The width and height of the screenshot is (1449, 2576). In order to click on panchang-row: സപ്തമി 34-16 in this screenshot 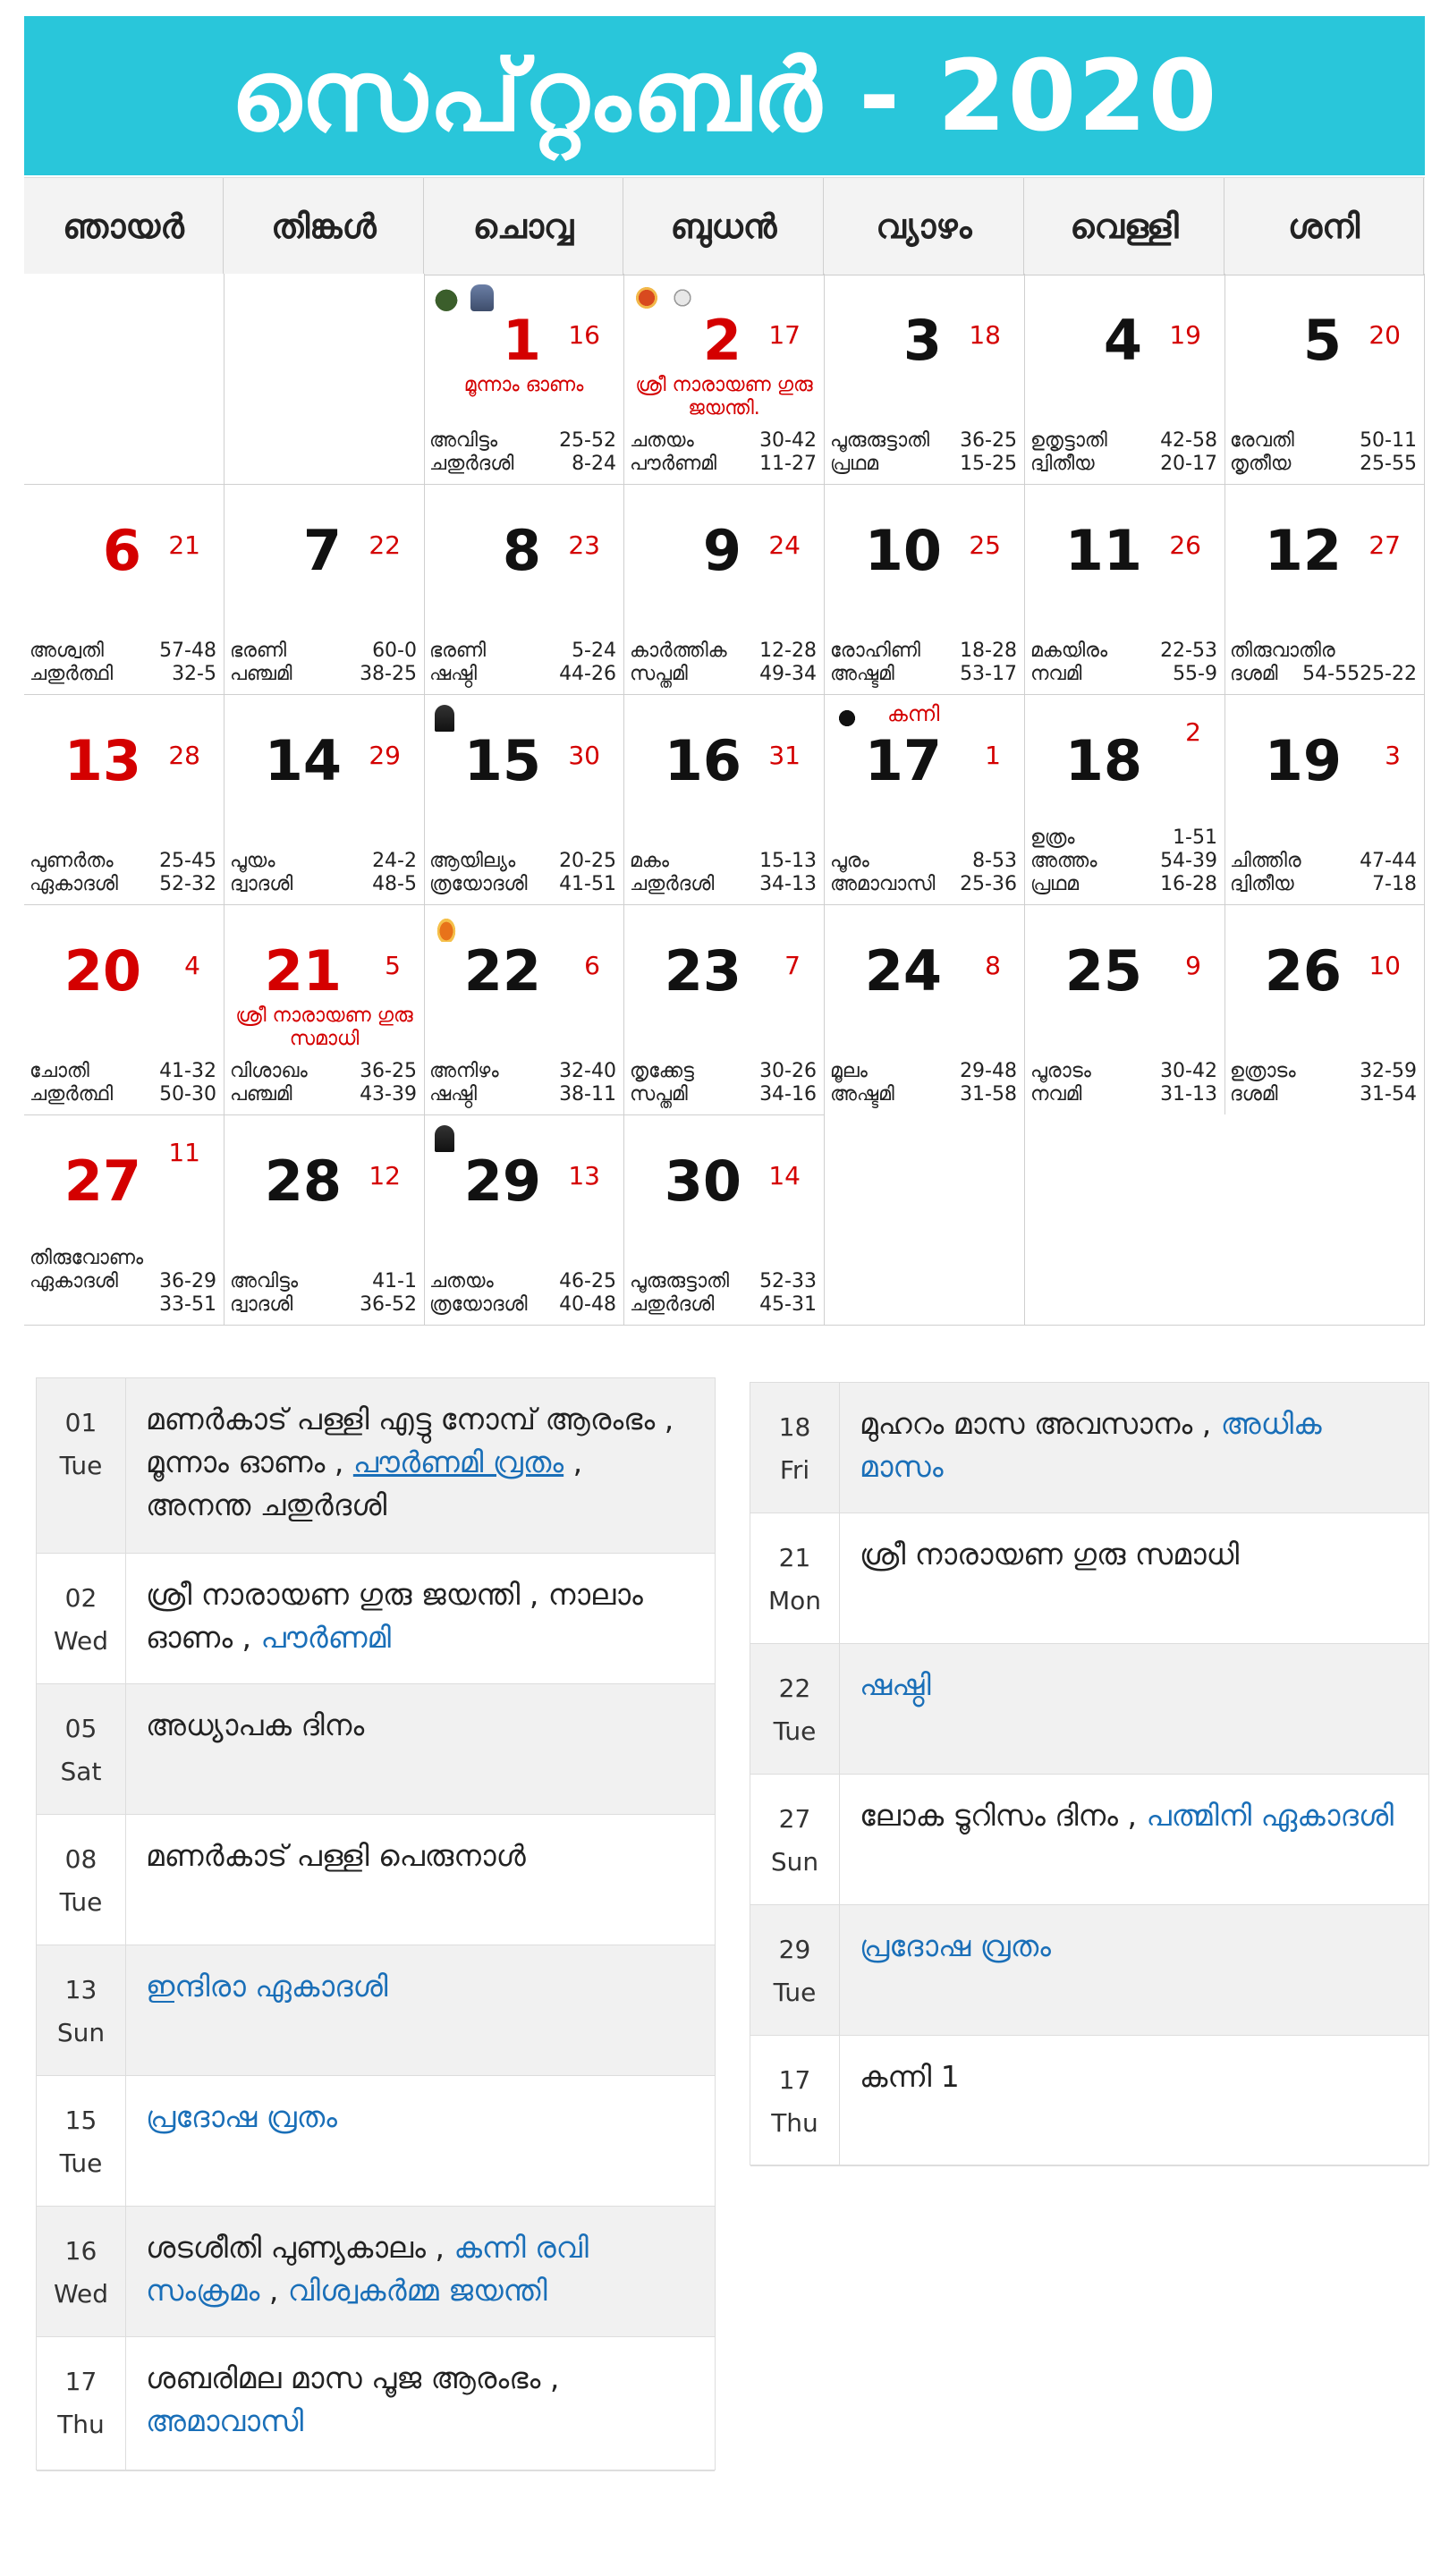, I will do `click(723, 1094)`.